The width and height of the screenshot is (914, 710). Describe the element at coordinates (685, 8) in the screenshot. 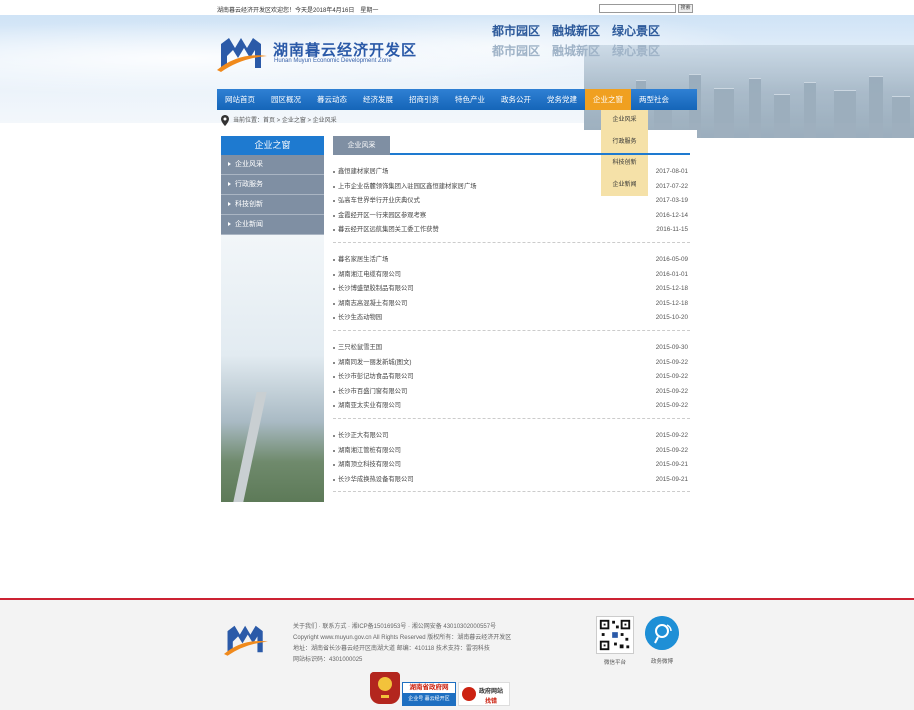

I see `search-button: 搜索` at that location.